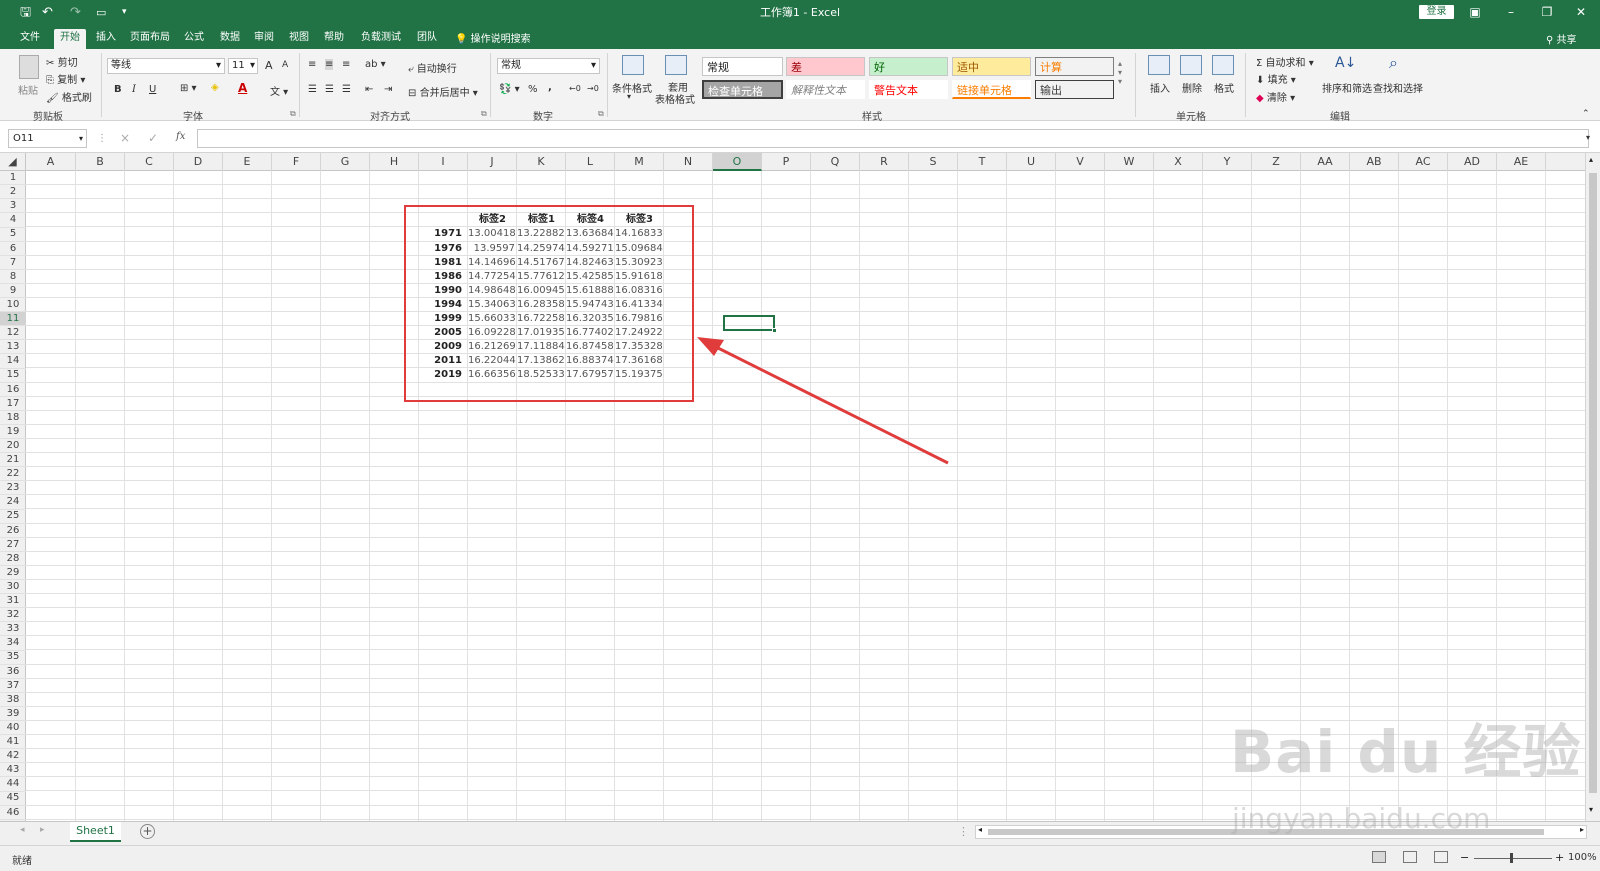  What do you see at coordinates (825, 66) in the screenshot?
I see `style-bad: 差` at bounding box center [825, 66].